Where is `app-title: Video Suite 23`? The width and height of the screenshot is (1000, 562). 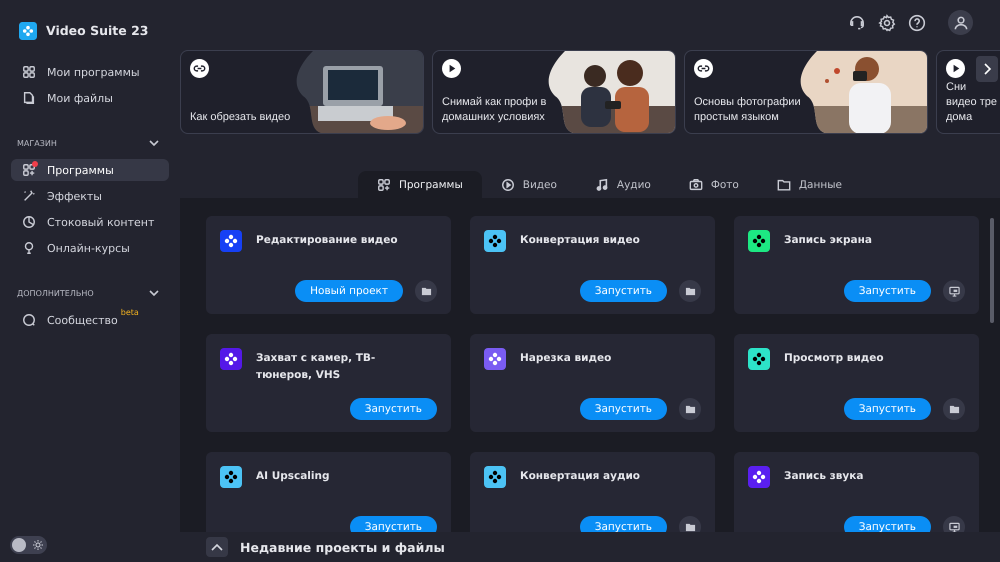
app-title: Video Suite 23 is located at coordinates (97, 30).